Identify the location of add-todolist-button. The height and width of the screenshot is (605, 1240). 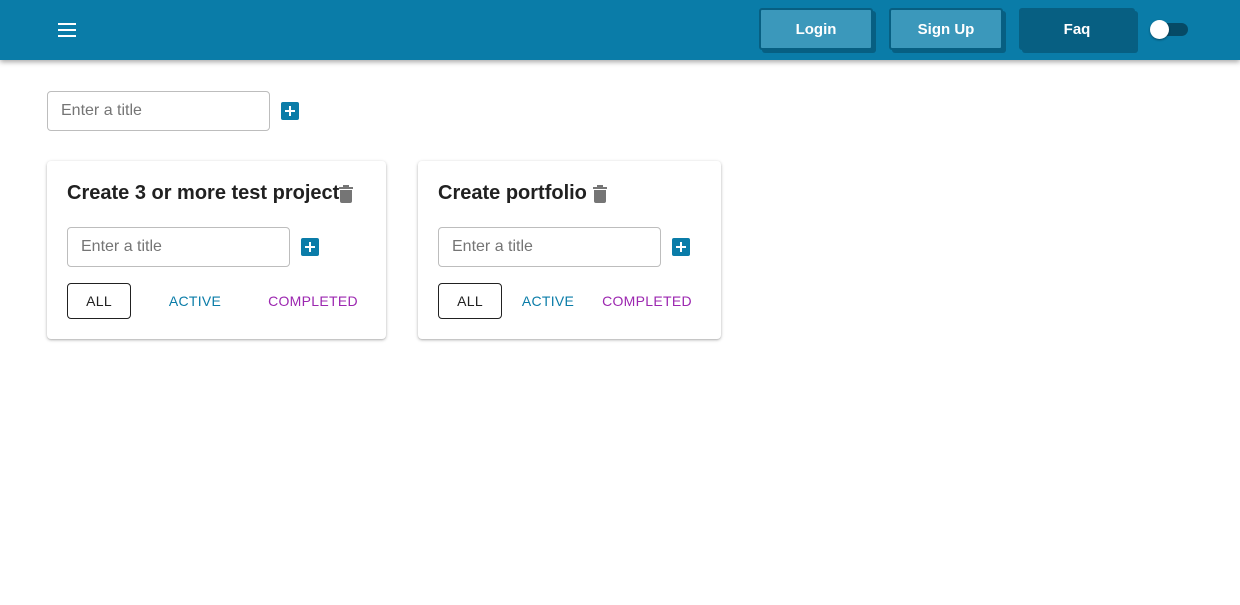
(290, 111).